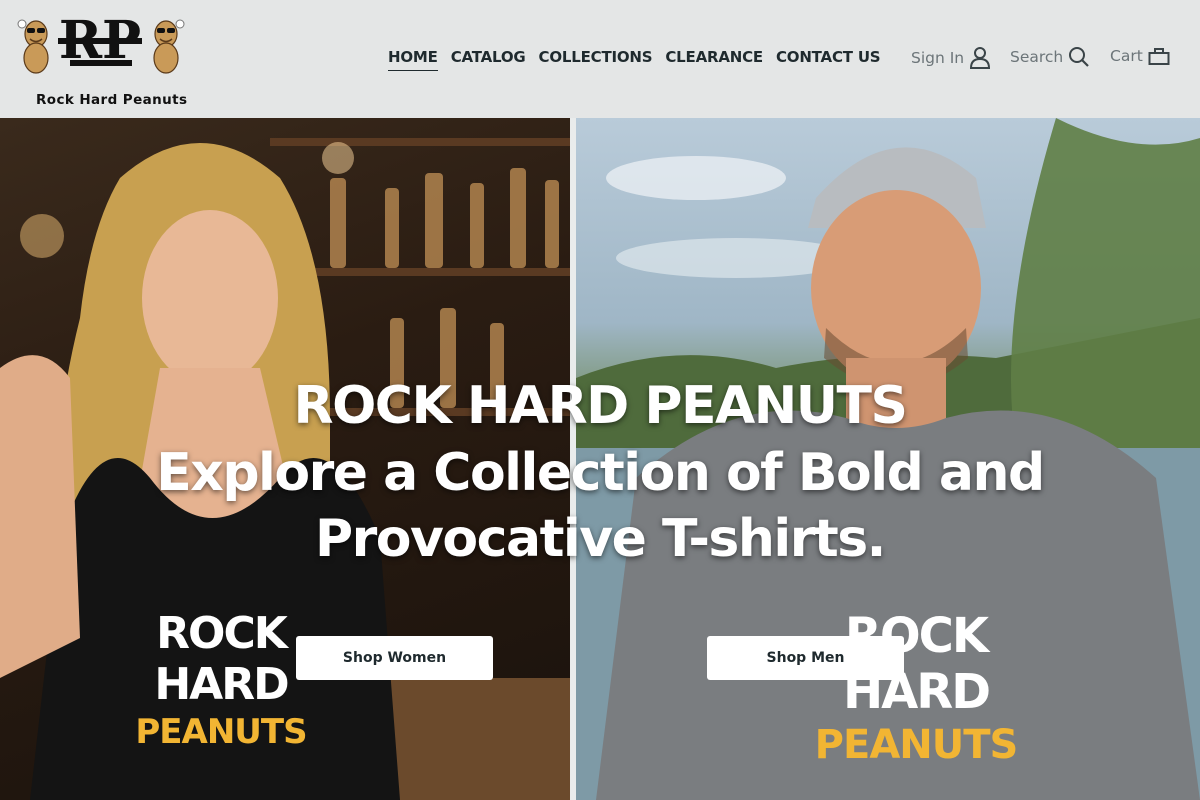 Image resolution: width=1200 pixels, height=800 pixels. I want to click on nav-item-clearance: CLEARANCE, so click(714, 59).